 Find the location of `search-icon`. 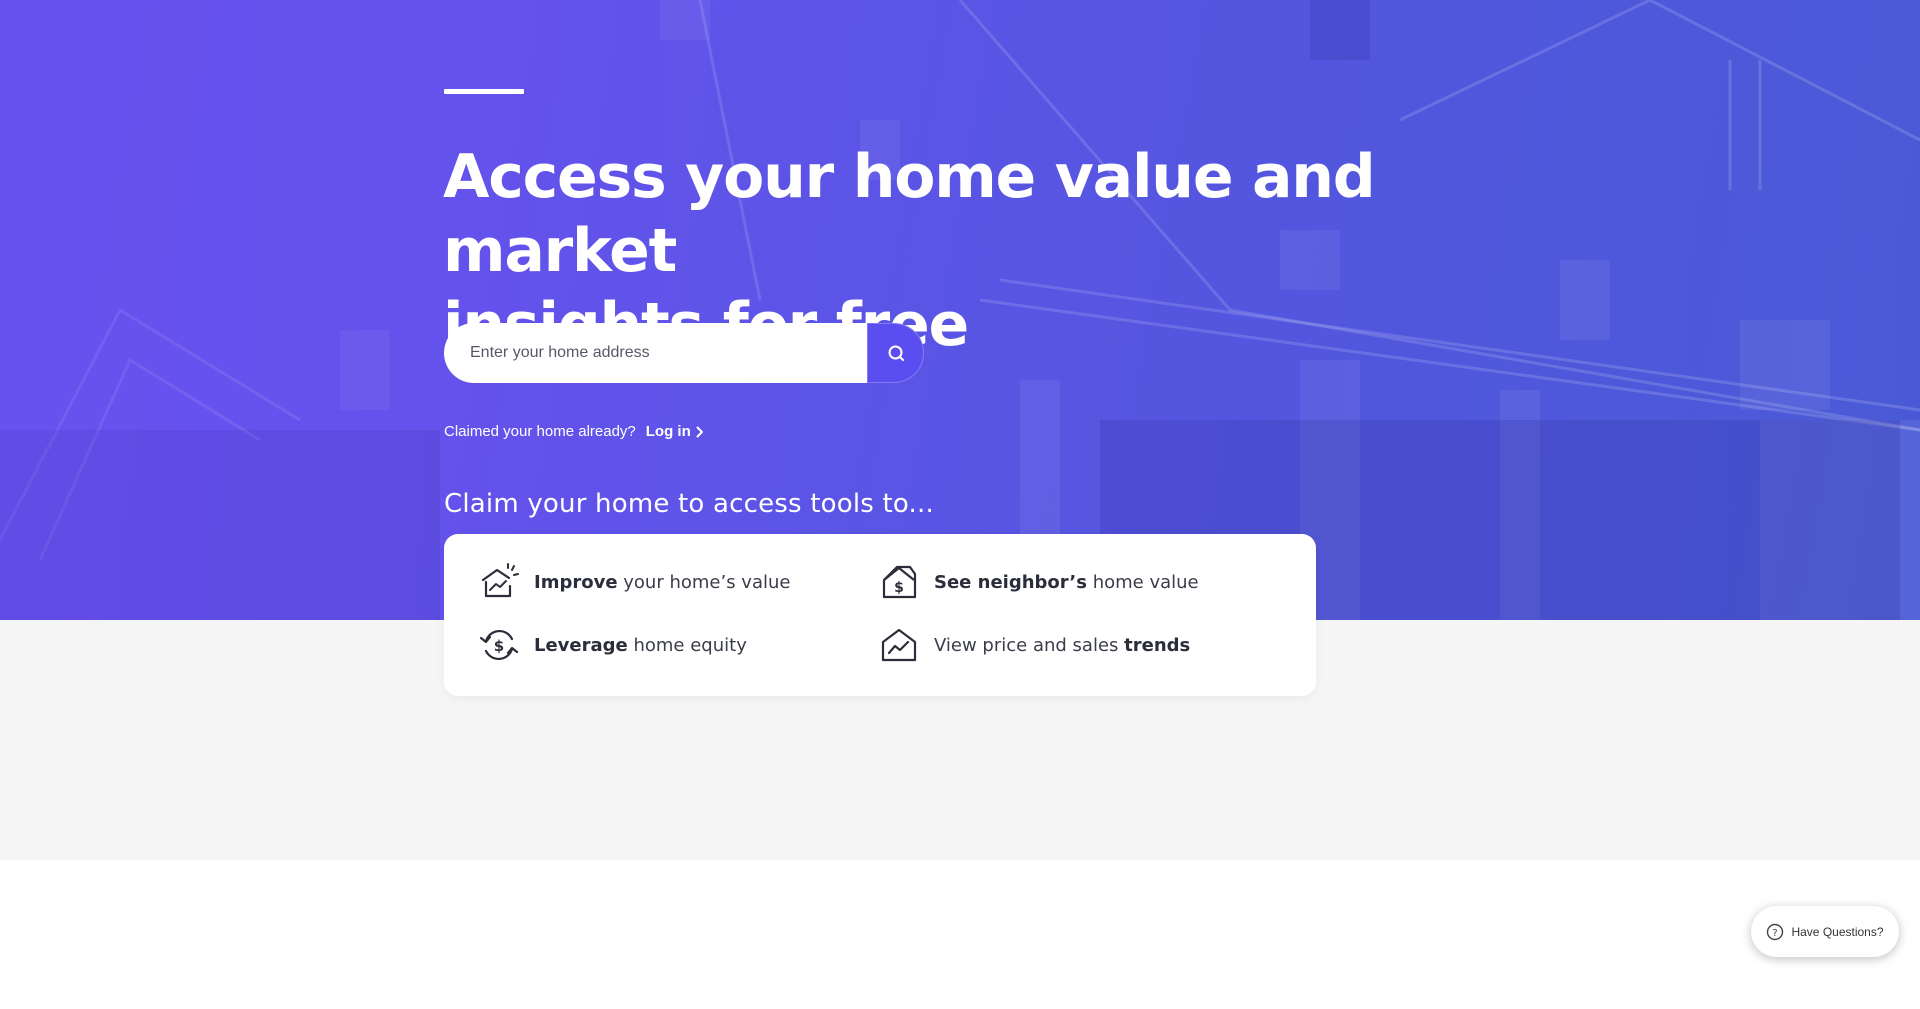

search-icon is located at coordinates (896, 353).